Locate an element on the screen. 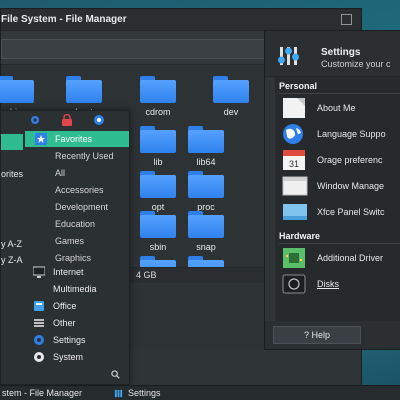 This screenshot has width=400, height=400. category-development: Development is located at coordinates (77, 207).